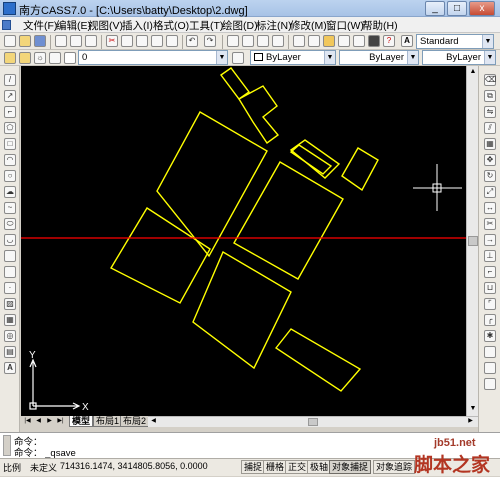 This screenshot has height=477, width=500. I want to click on print-preview-icon, so click(76, 41).